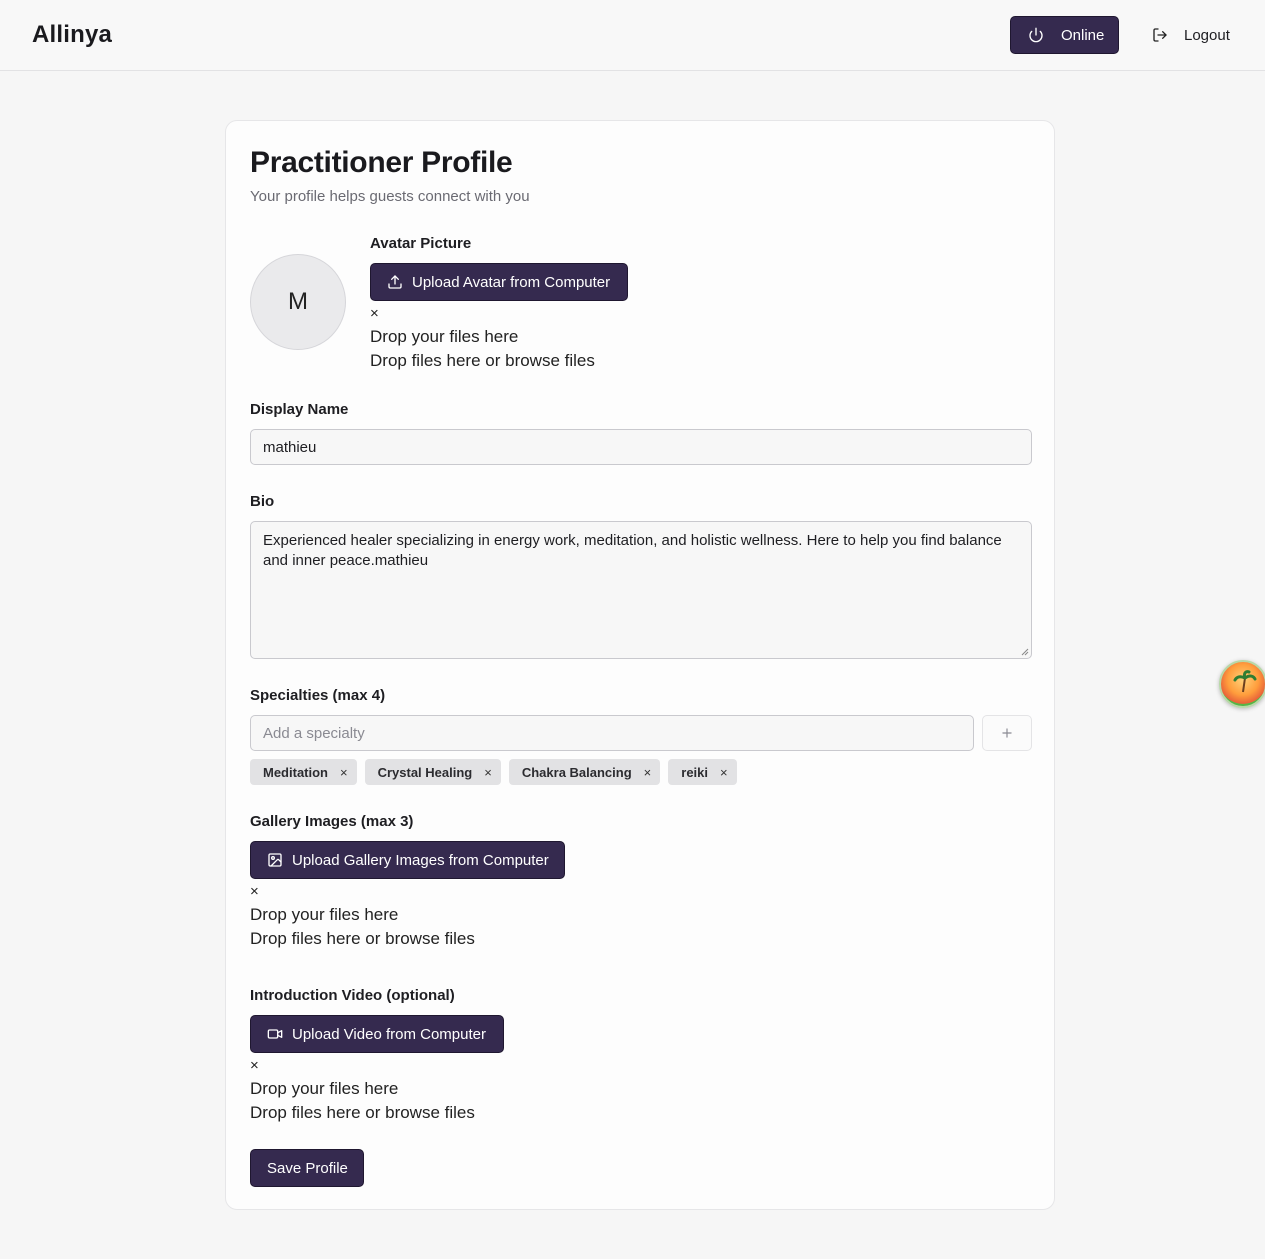 The width and height of the screenshot is (1265, 1259). I want to click on gallery-label: Gallery Images (max 3), so click(332, 821).